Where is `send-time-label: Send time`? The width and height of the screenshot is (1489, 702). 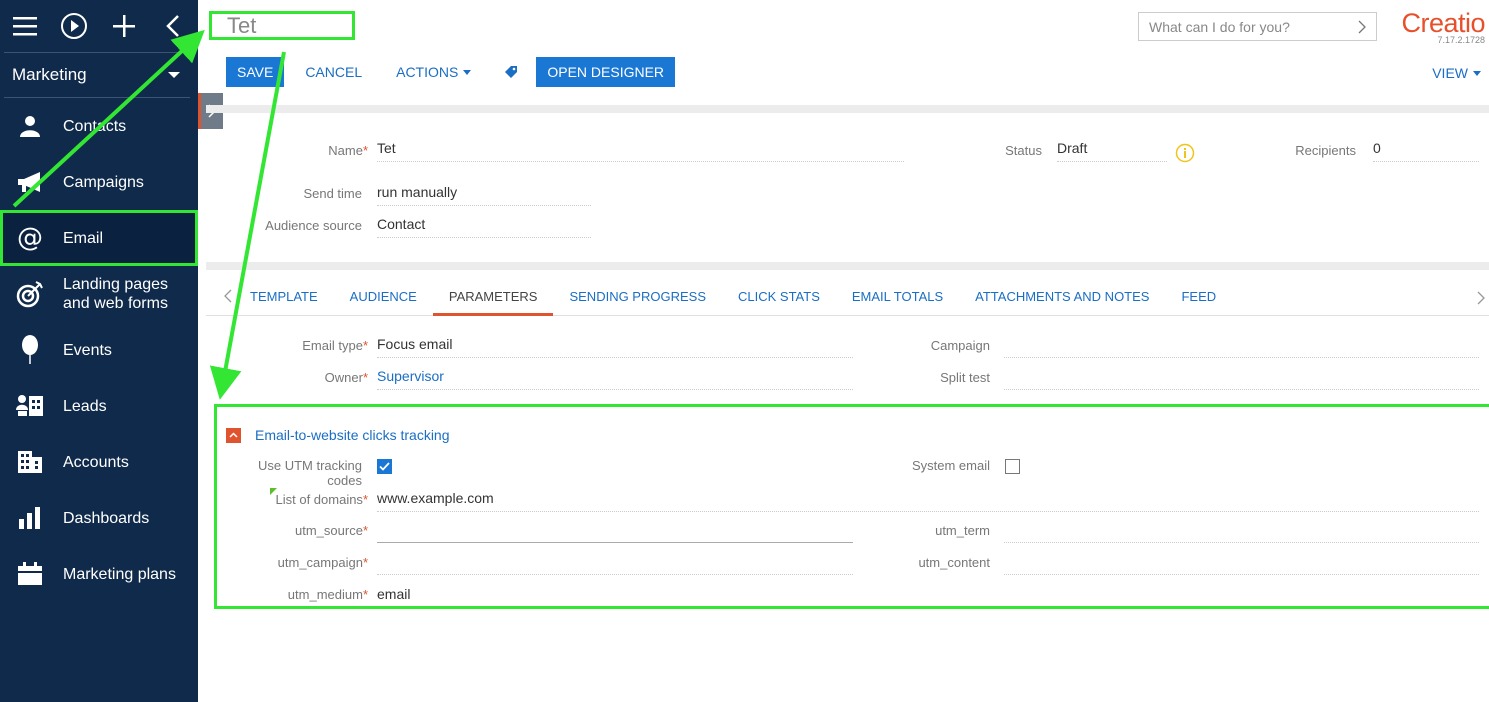 send-time-label: Send time is located at coordinates (332, 193).